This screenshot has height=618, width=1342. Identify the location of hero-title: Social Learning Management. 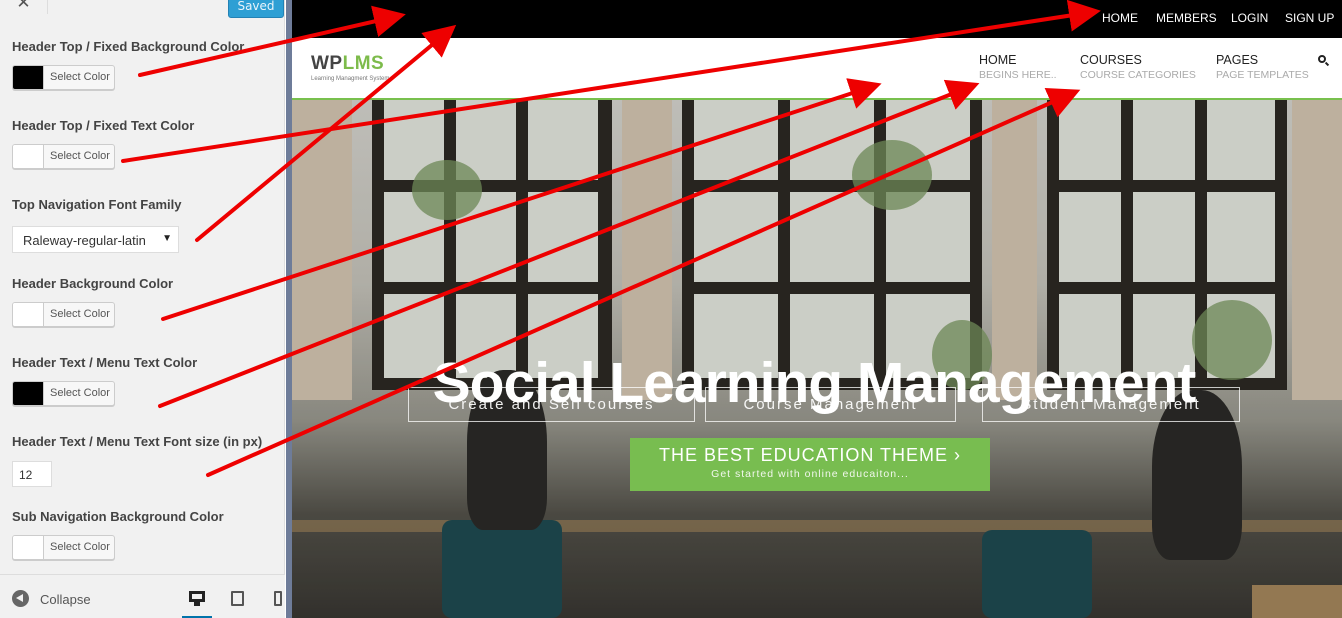
(814, 383).